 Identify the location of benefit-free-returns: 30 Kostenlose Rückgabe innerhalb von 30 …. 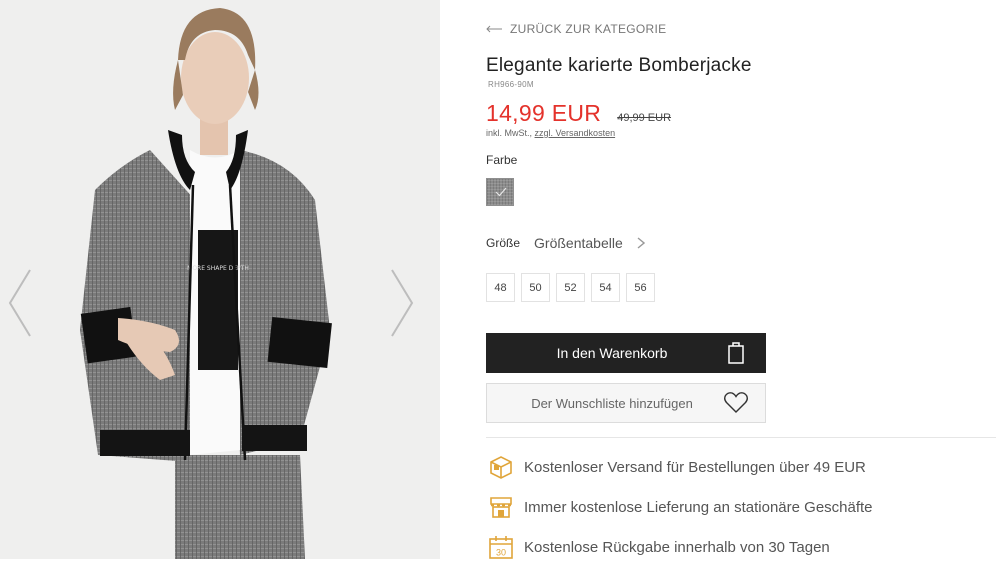
(741, 547).